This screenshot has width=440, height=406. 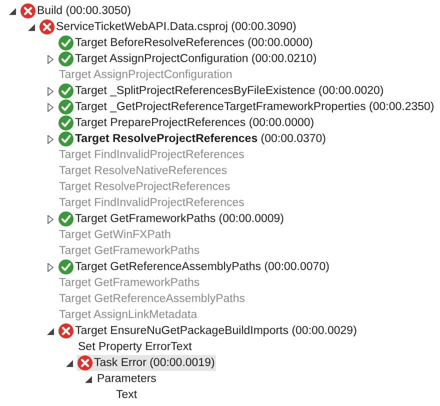 What do you see at coordinates (126, 395) in the screenshot?
I see `tree-item-label: Text` at bounding box center [126, 395].